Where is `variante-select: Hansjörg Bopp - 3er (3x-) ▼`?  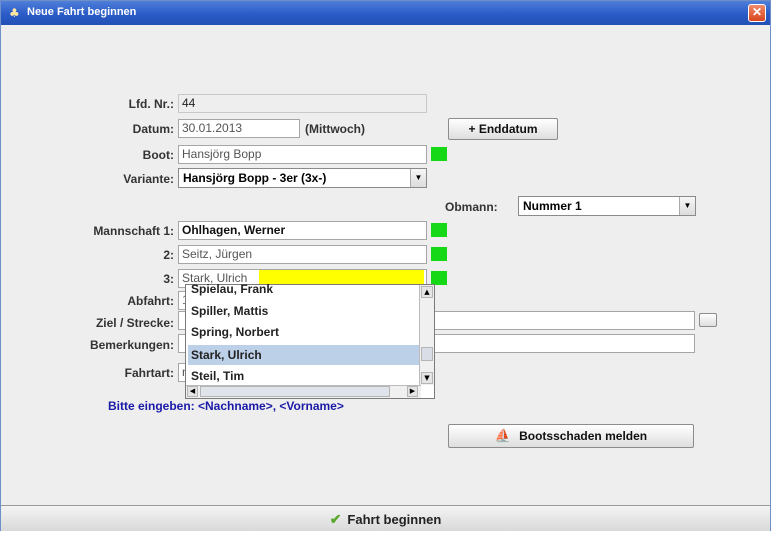 variante-select: Hansjörg Bopp - 3er (3x-) ▼ is located at coordinates (302, 178).